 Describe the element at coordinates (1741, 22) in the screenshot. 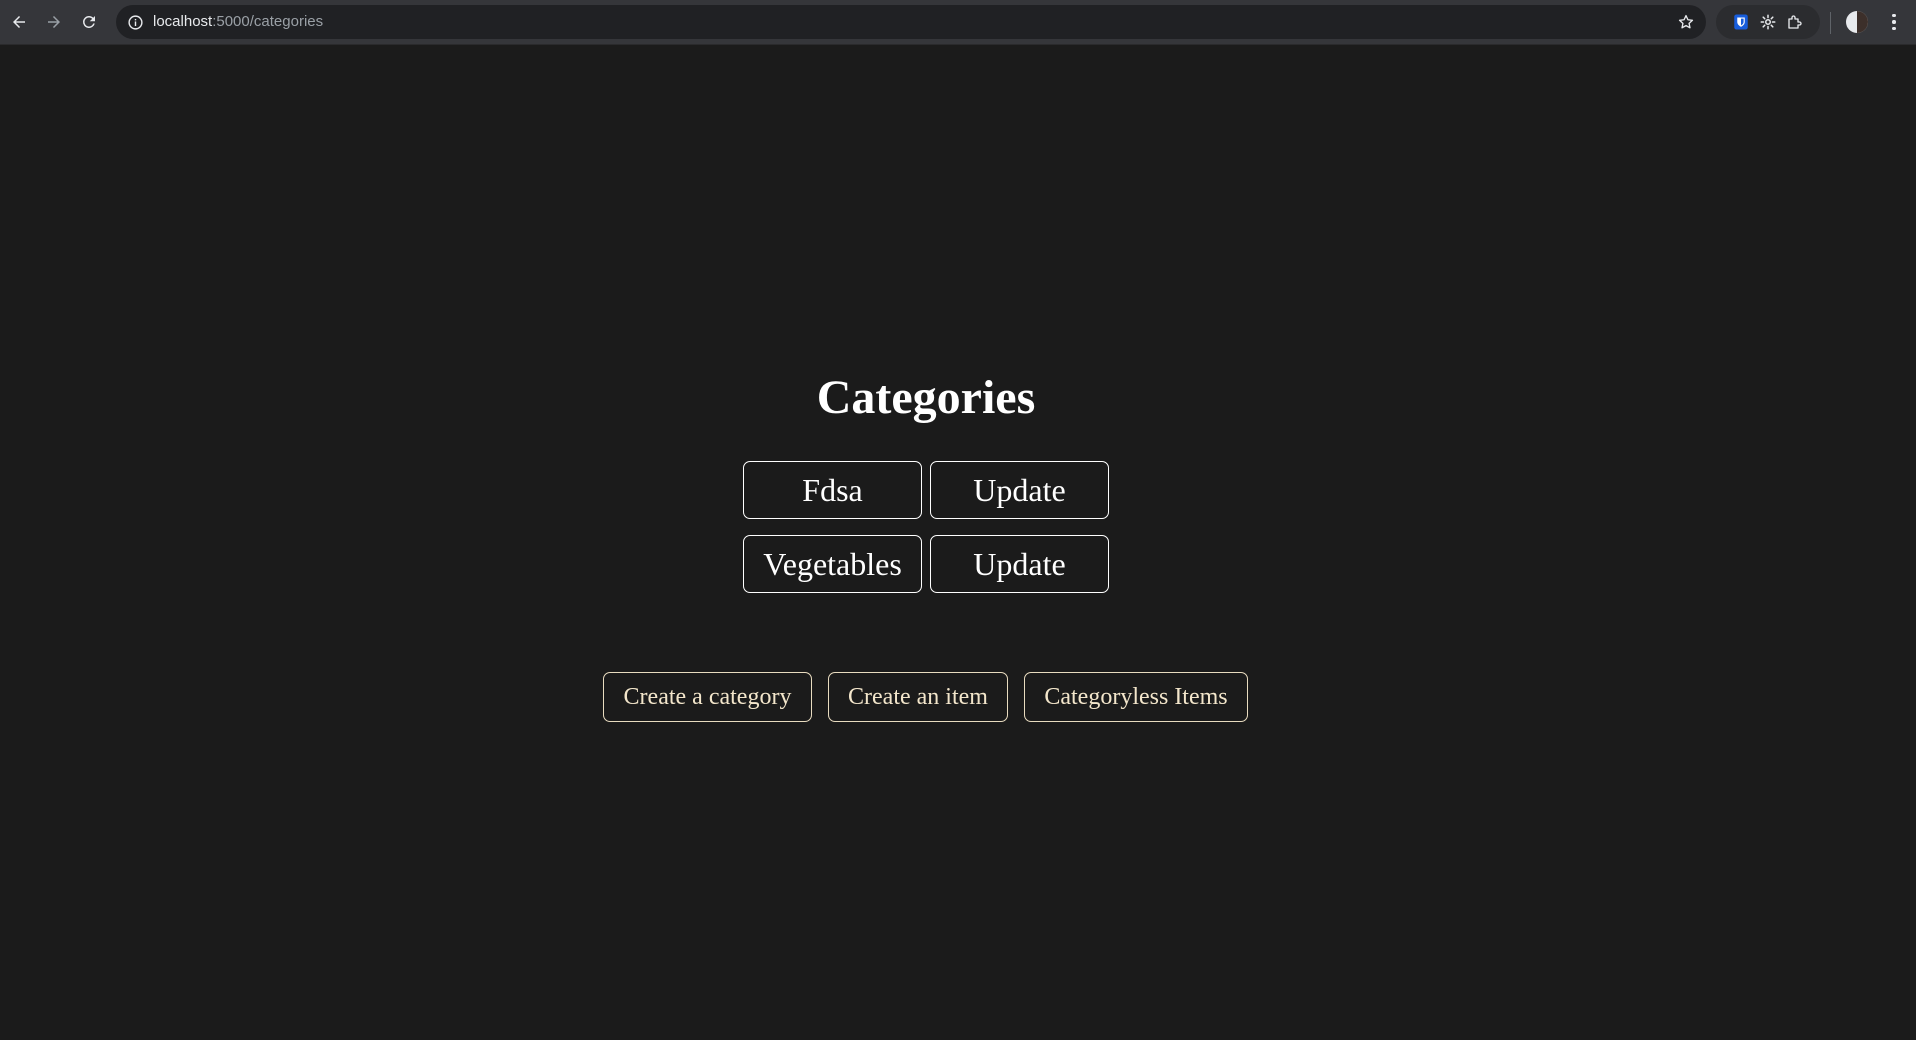

I see `bitwarden-shield-icon` at that location.